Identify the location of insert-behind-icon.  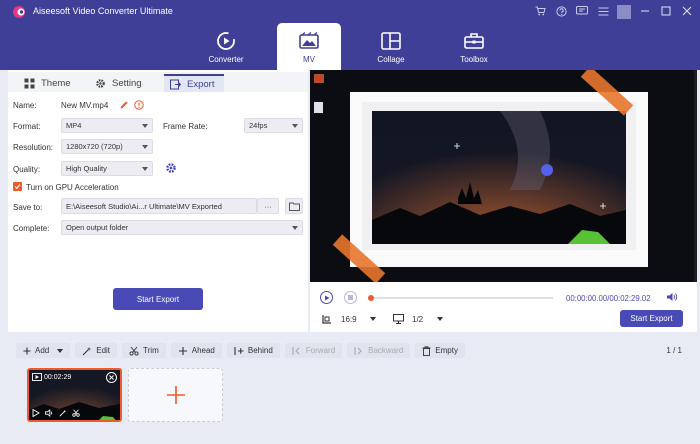
(239, 350).